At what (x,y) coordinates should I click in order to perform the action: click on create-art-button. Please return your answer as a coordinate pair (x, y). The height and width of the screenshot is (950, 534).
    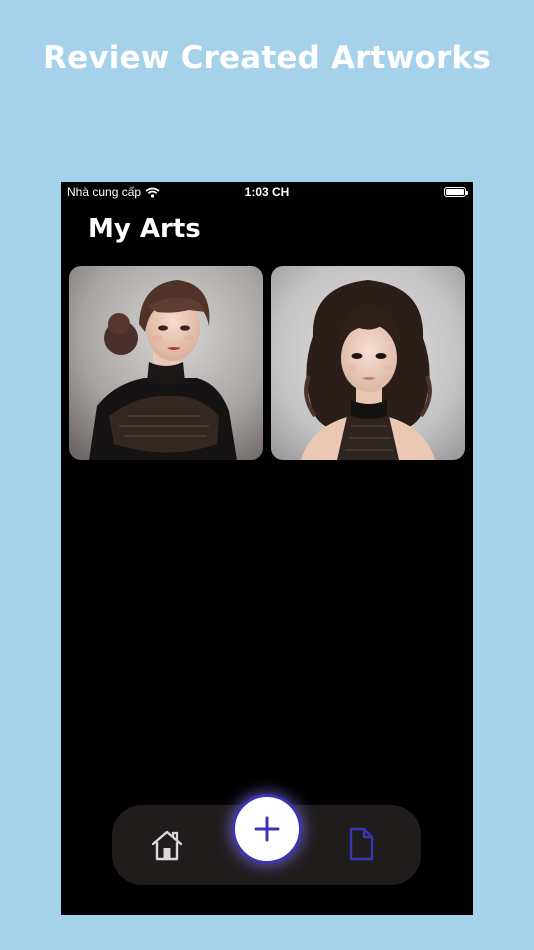
    Looking at the image, I should click on (267, 829).